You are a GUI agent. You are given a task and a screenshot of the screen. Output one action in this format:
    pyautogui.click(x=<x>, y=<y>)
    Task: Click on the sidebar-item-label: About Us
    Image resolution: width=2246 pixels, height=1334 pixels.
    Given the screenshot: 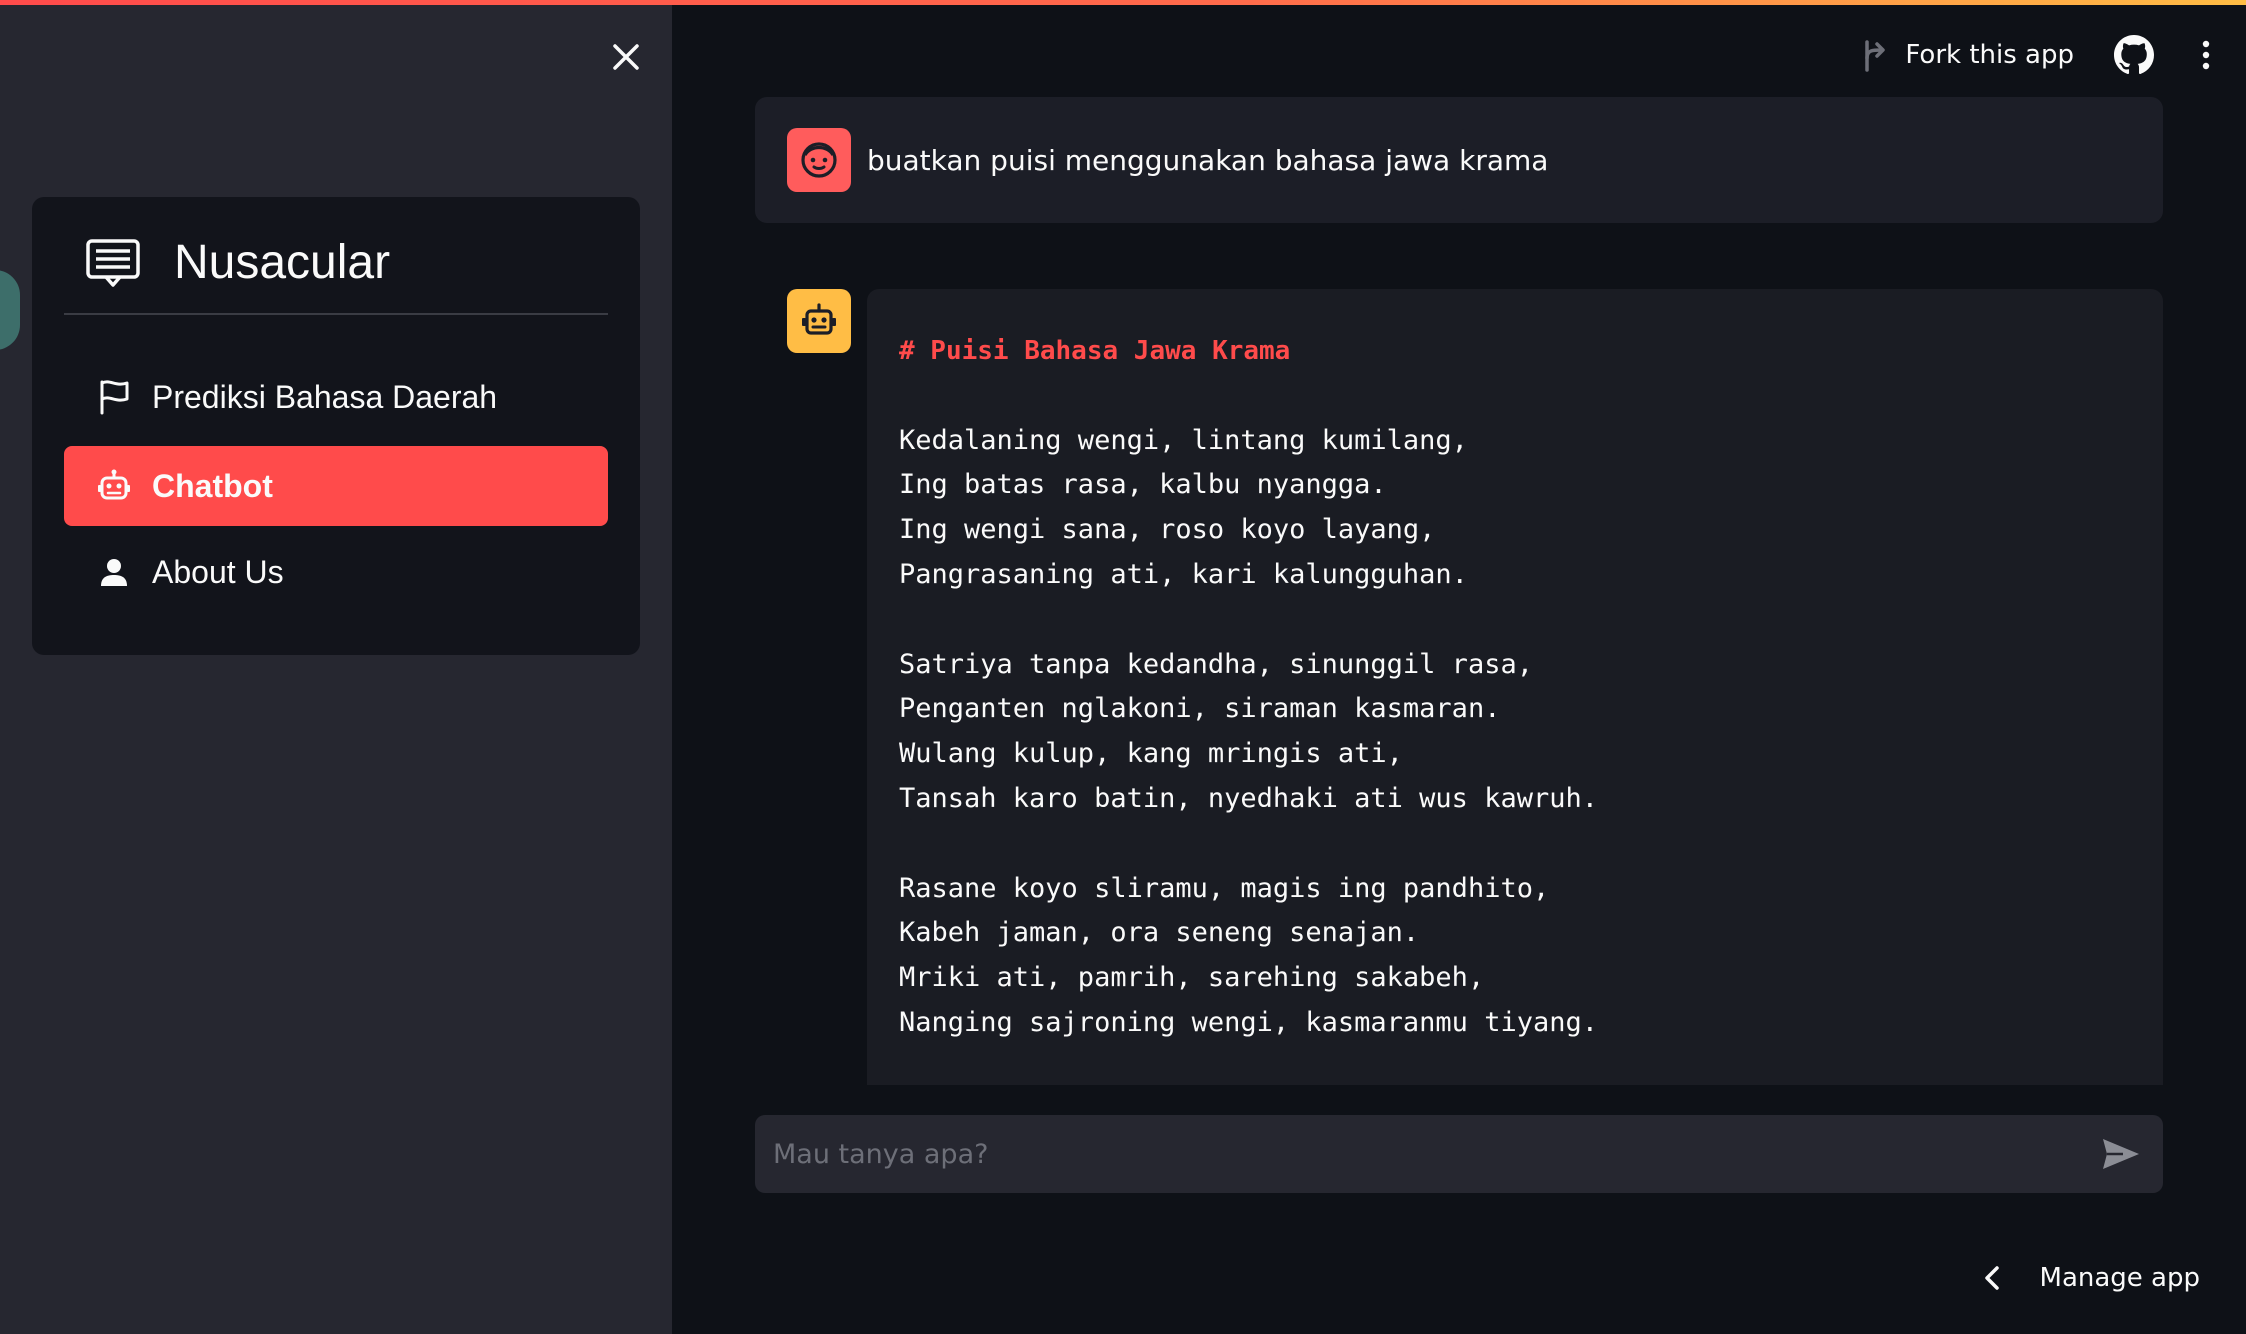 What is the action you would take?
    pyautogui.click(x=218, y=571)
    